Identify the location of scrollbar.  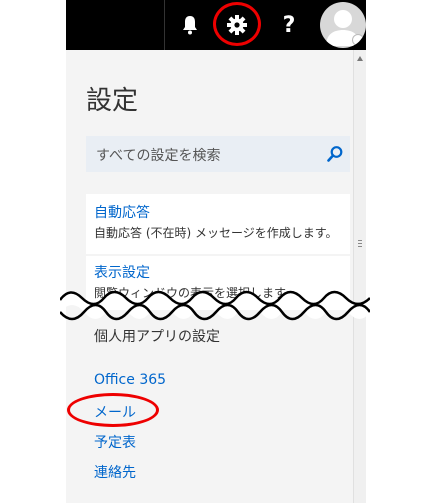
(359, 276).